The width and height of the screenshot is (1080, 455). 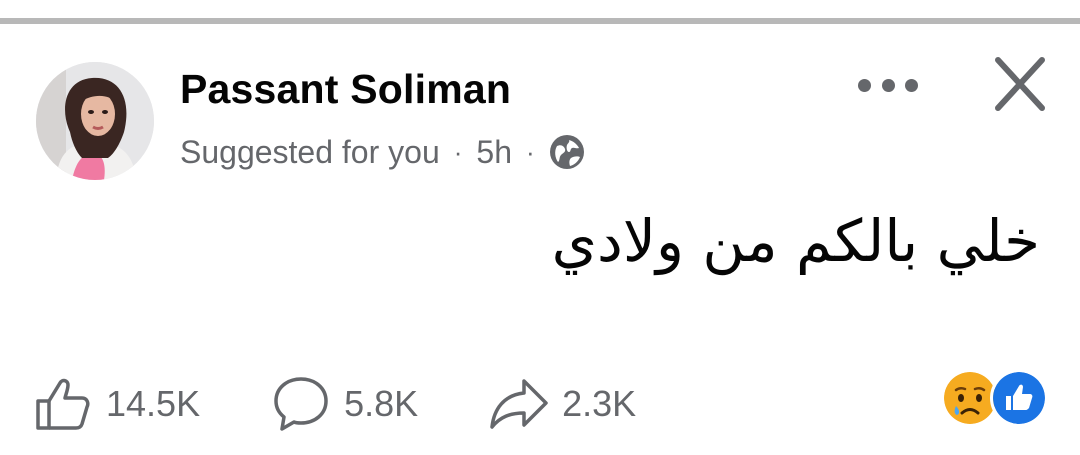 What do you see at coordinates (970, 398) in the screenshot?
I see `sad-reaction-icon` at bounding box center [970, 398].